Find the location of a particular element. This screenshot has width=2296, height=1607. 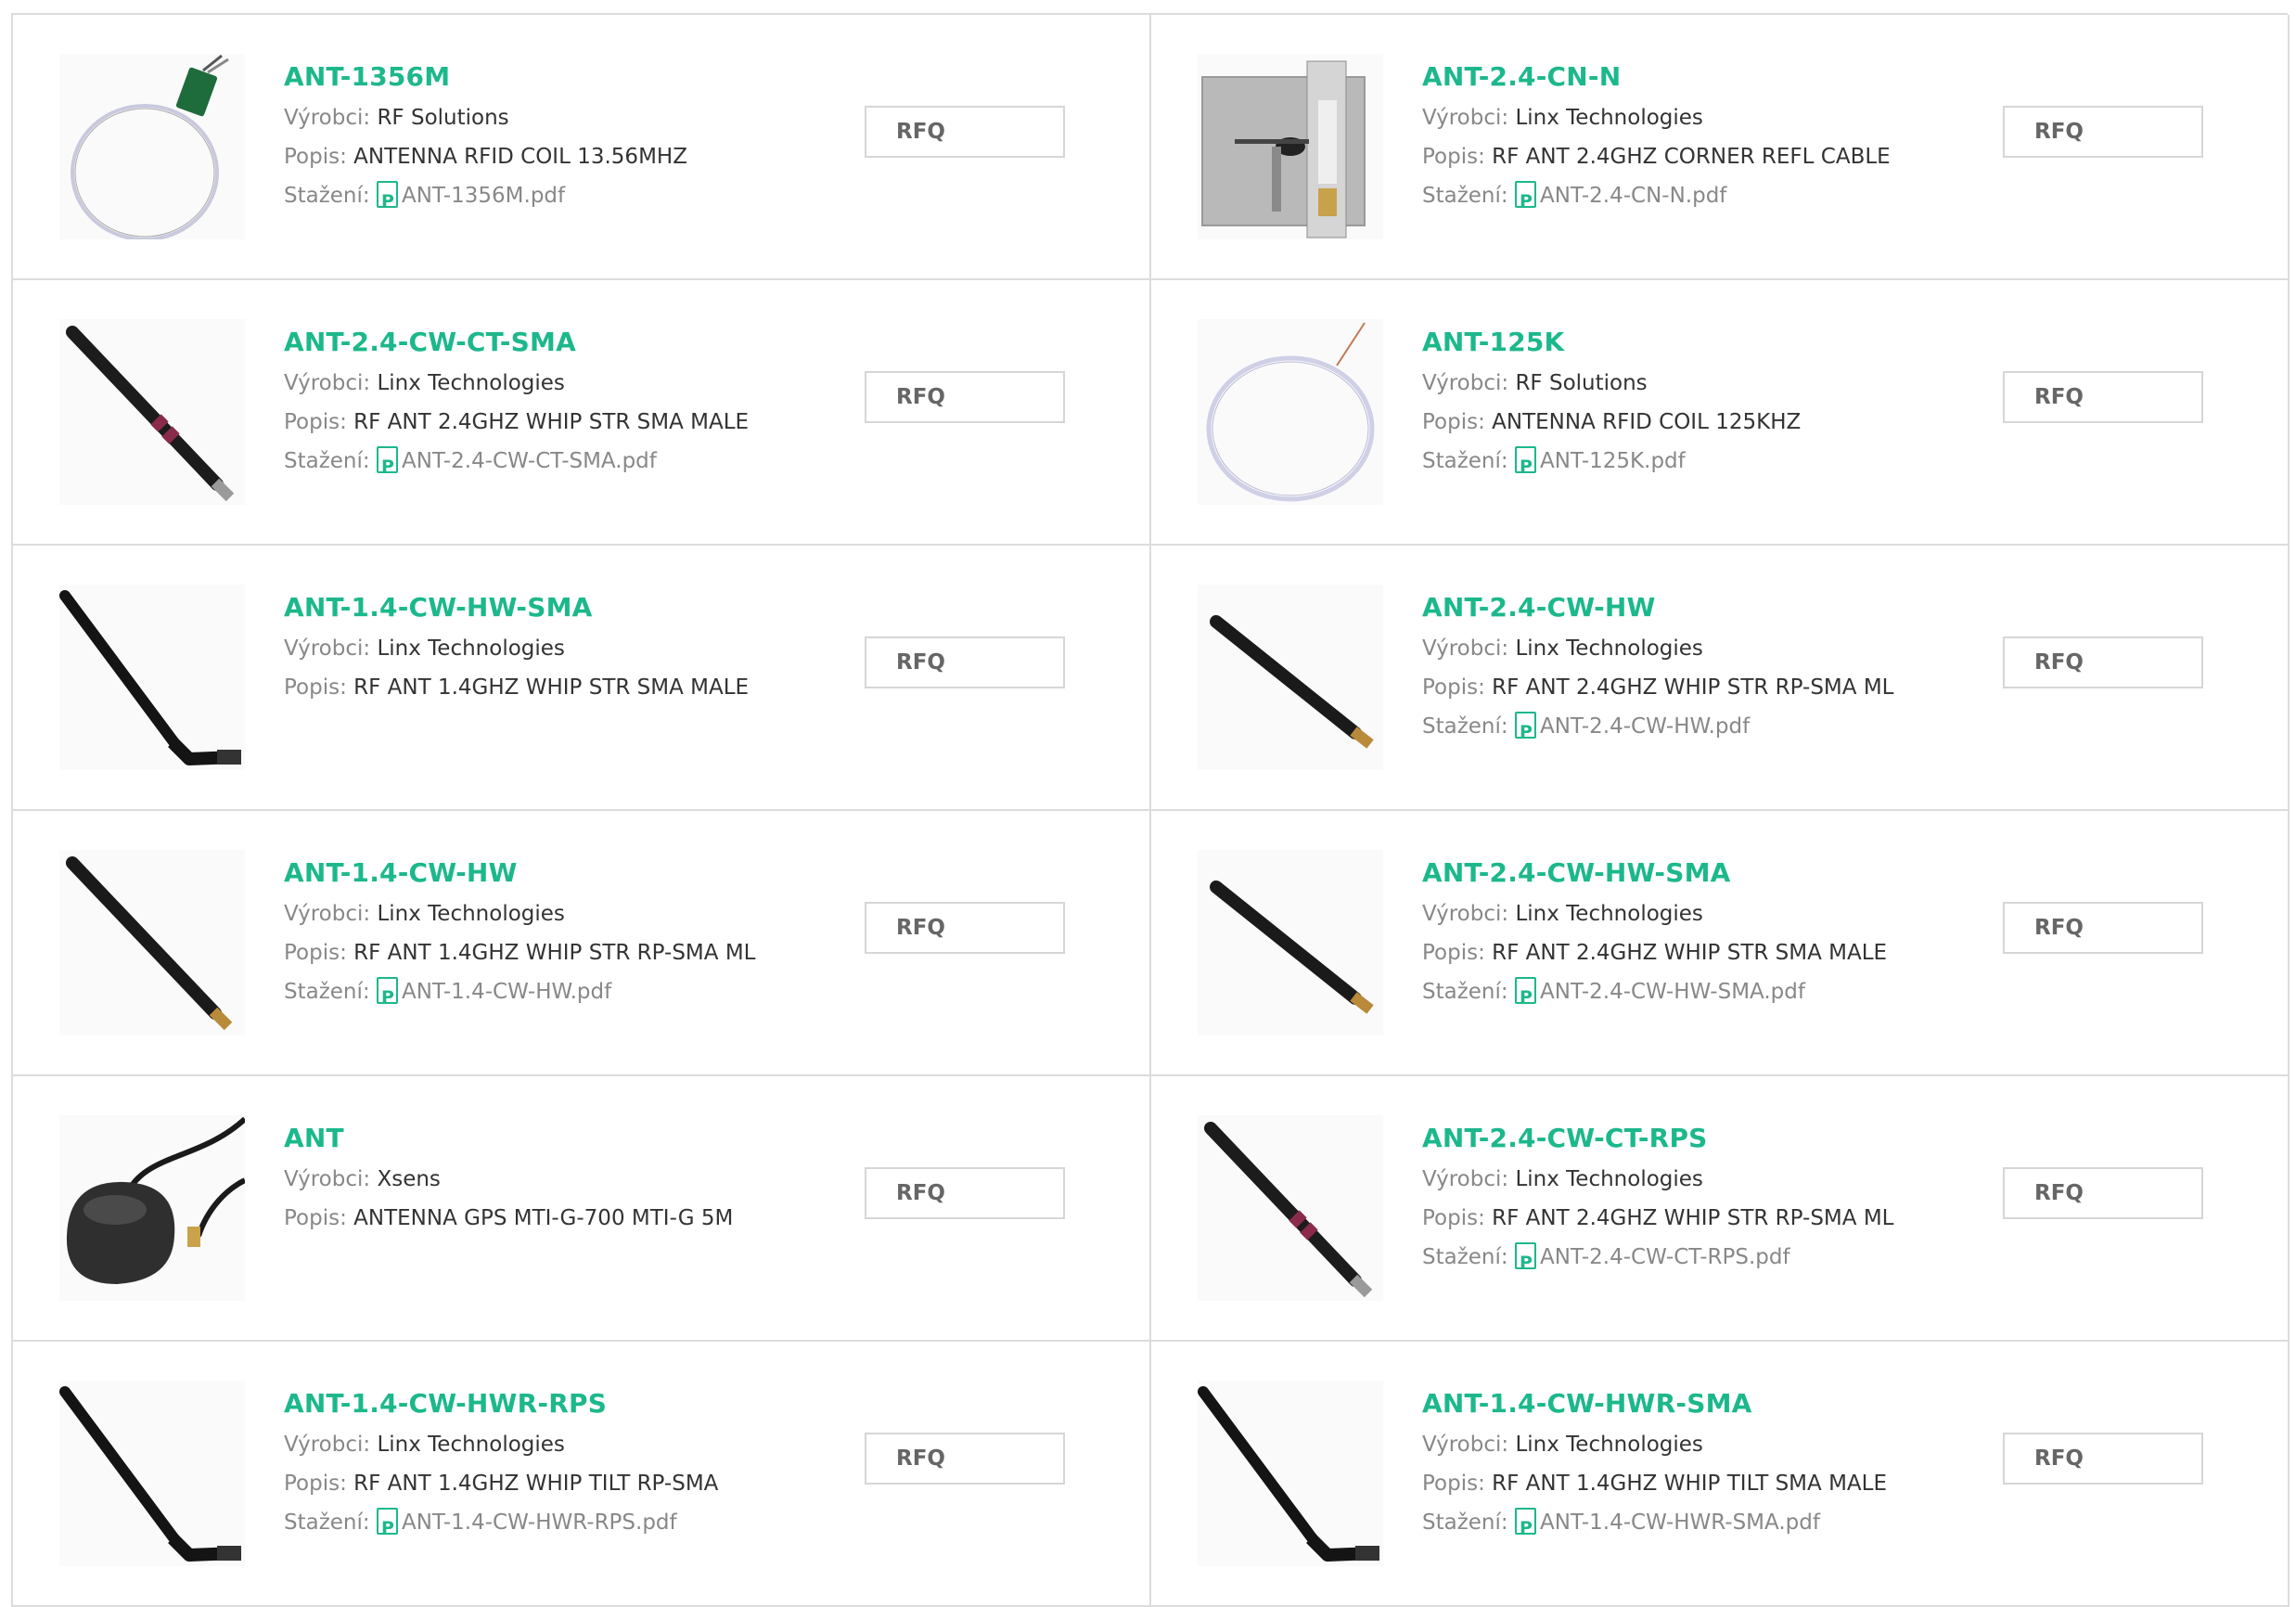

product-title-link: ANT-125K is located at coordinates (1701, 345).